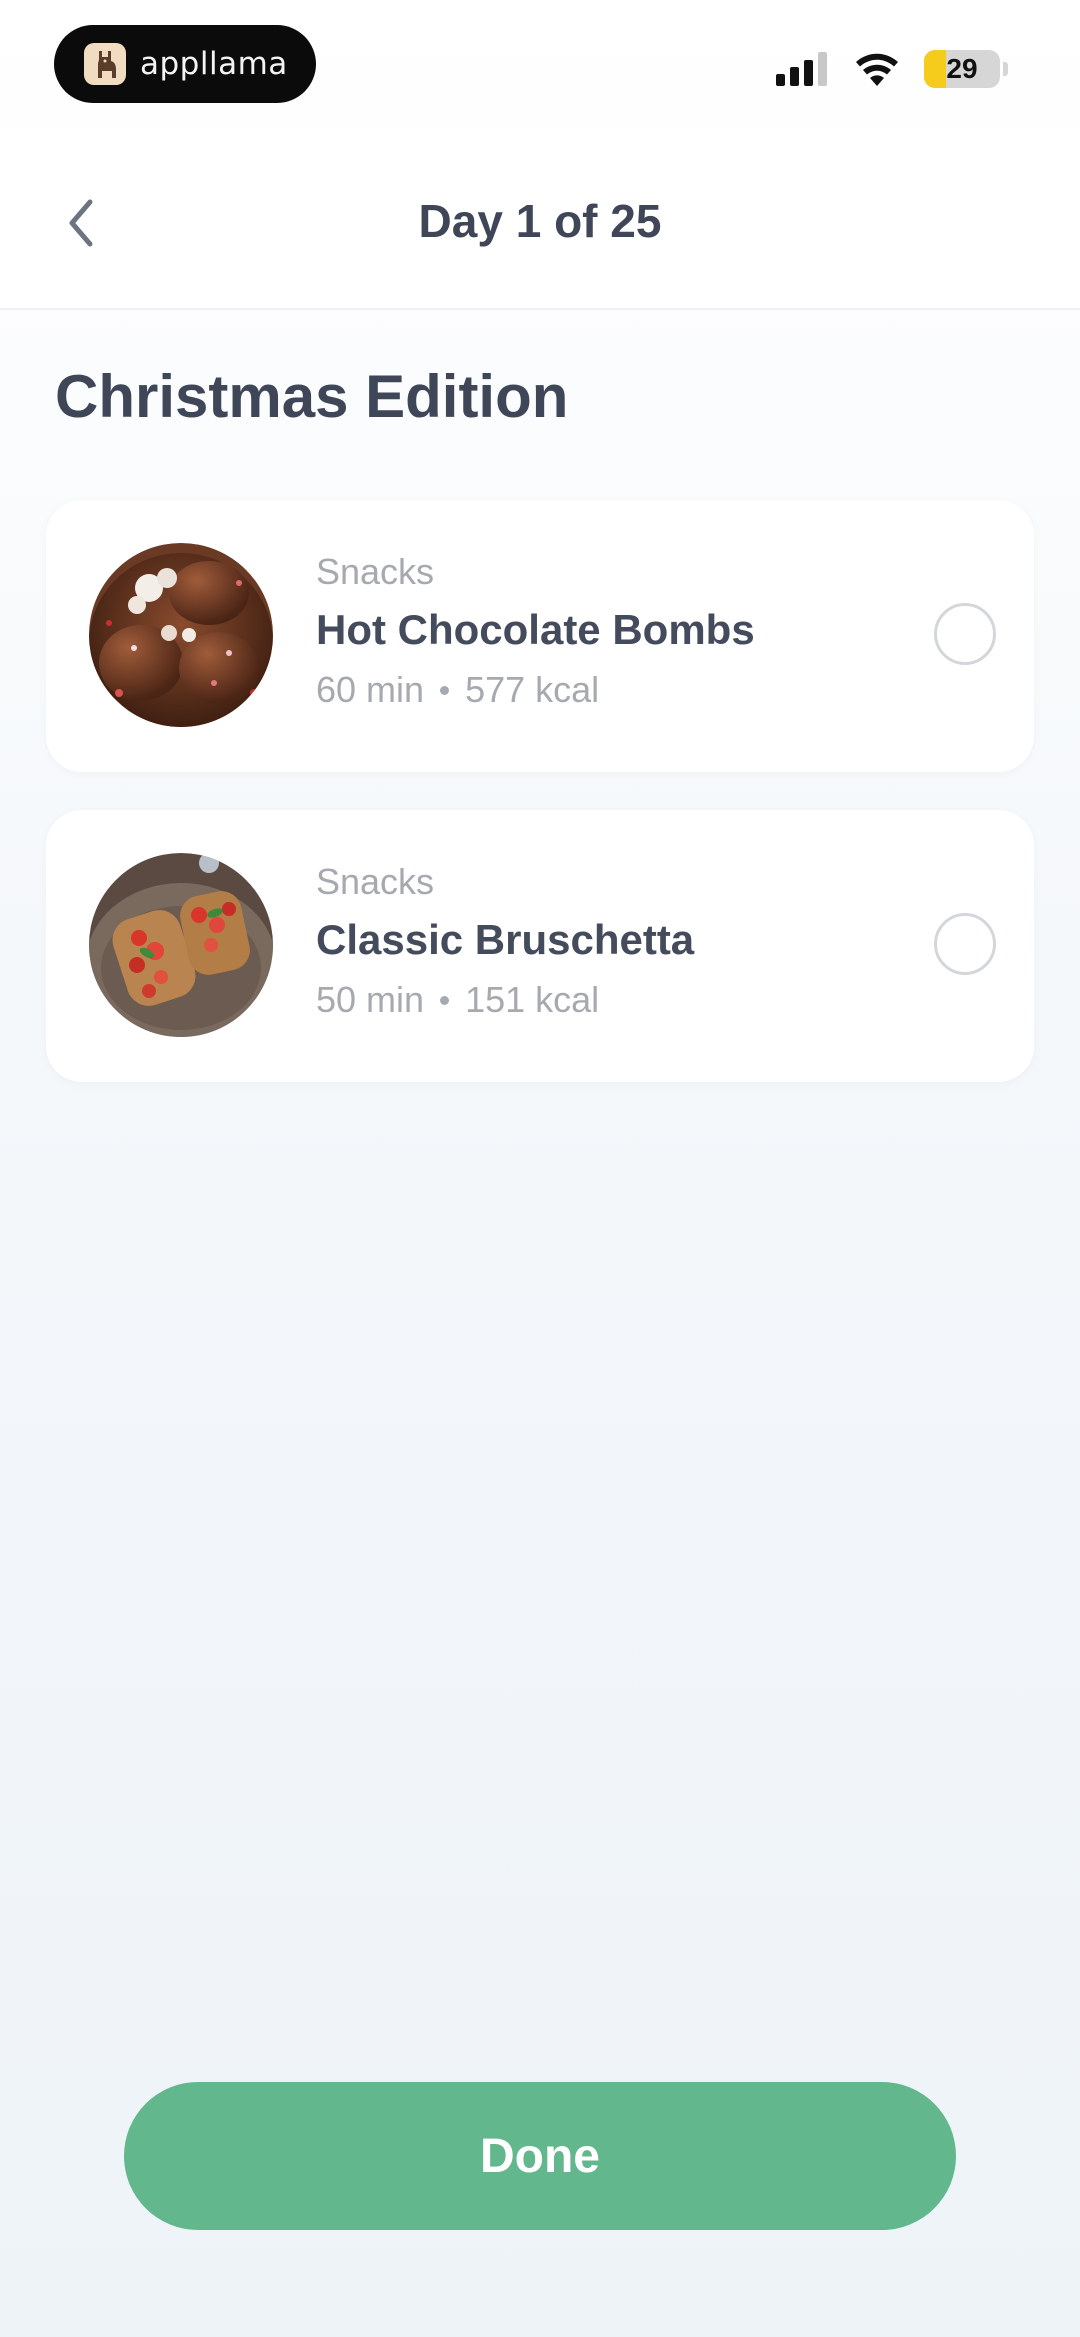 The image size is (1080, 2337). I want to click on llama-logo-icon, so click(105, 64).